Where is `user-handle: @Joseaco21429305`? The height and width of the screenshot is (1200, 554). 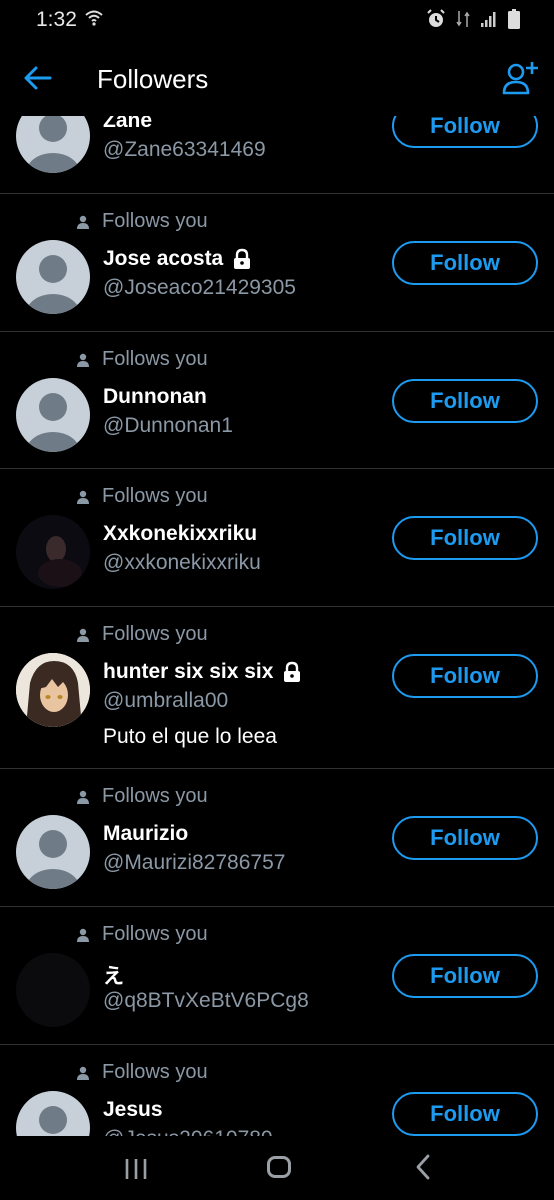
user-handle: @Joseaco21429305 is located at coordinates (199, 287).